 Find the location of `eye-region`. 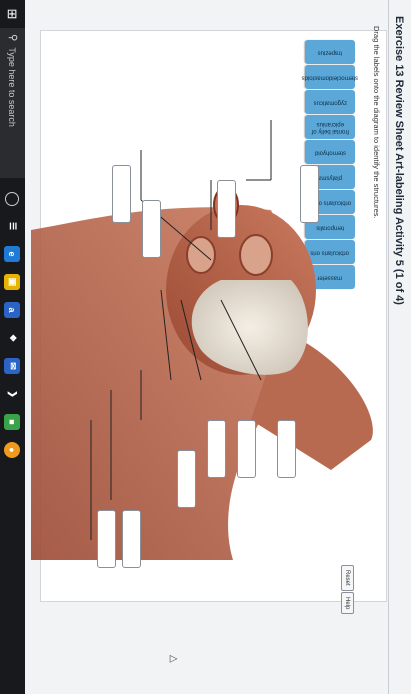

eye-region is located at coordinates (256, 255).